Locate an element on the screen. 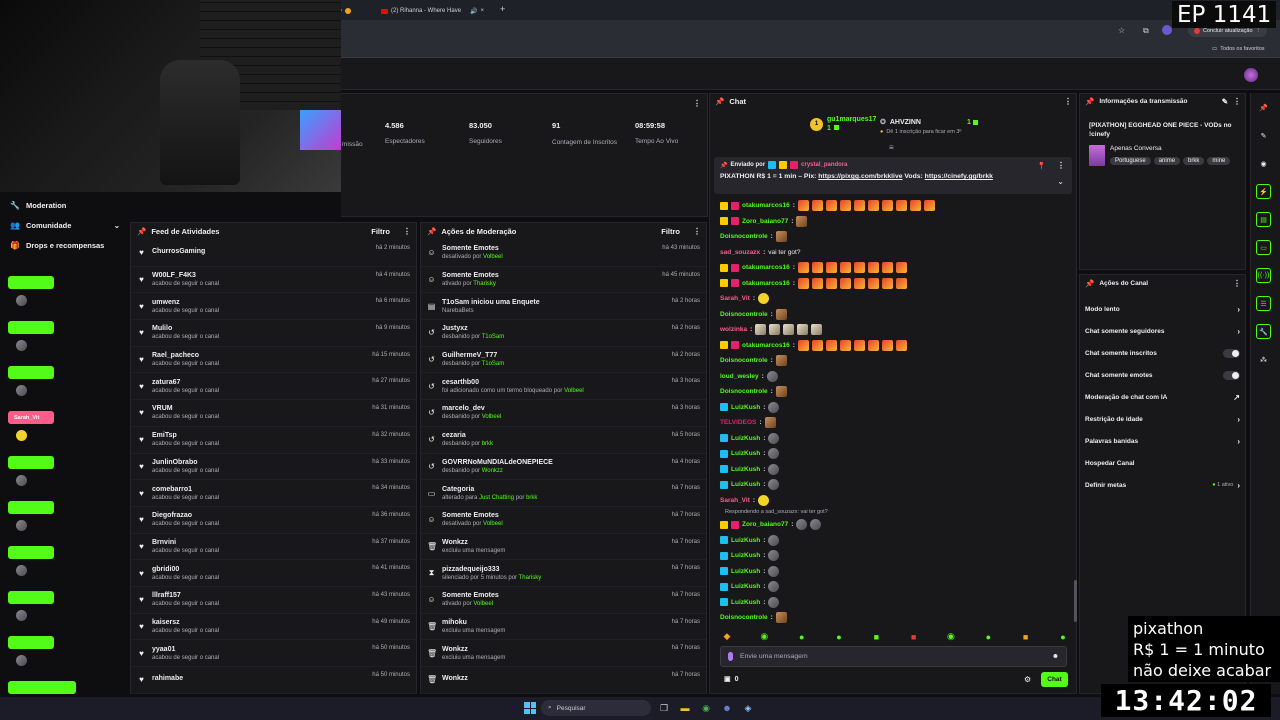 Image resolution: width=1280 pixels, height=720 pixels. channel-action-item: Hospedar Canal is located at coordinates (1162, 463).